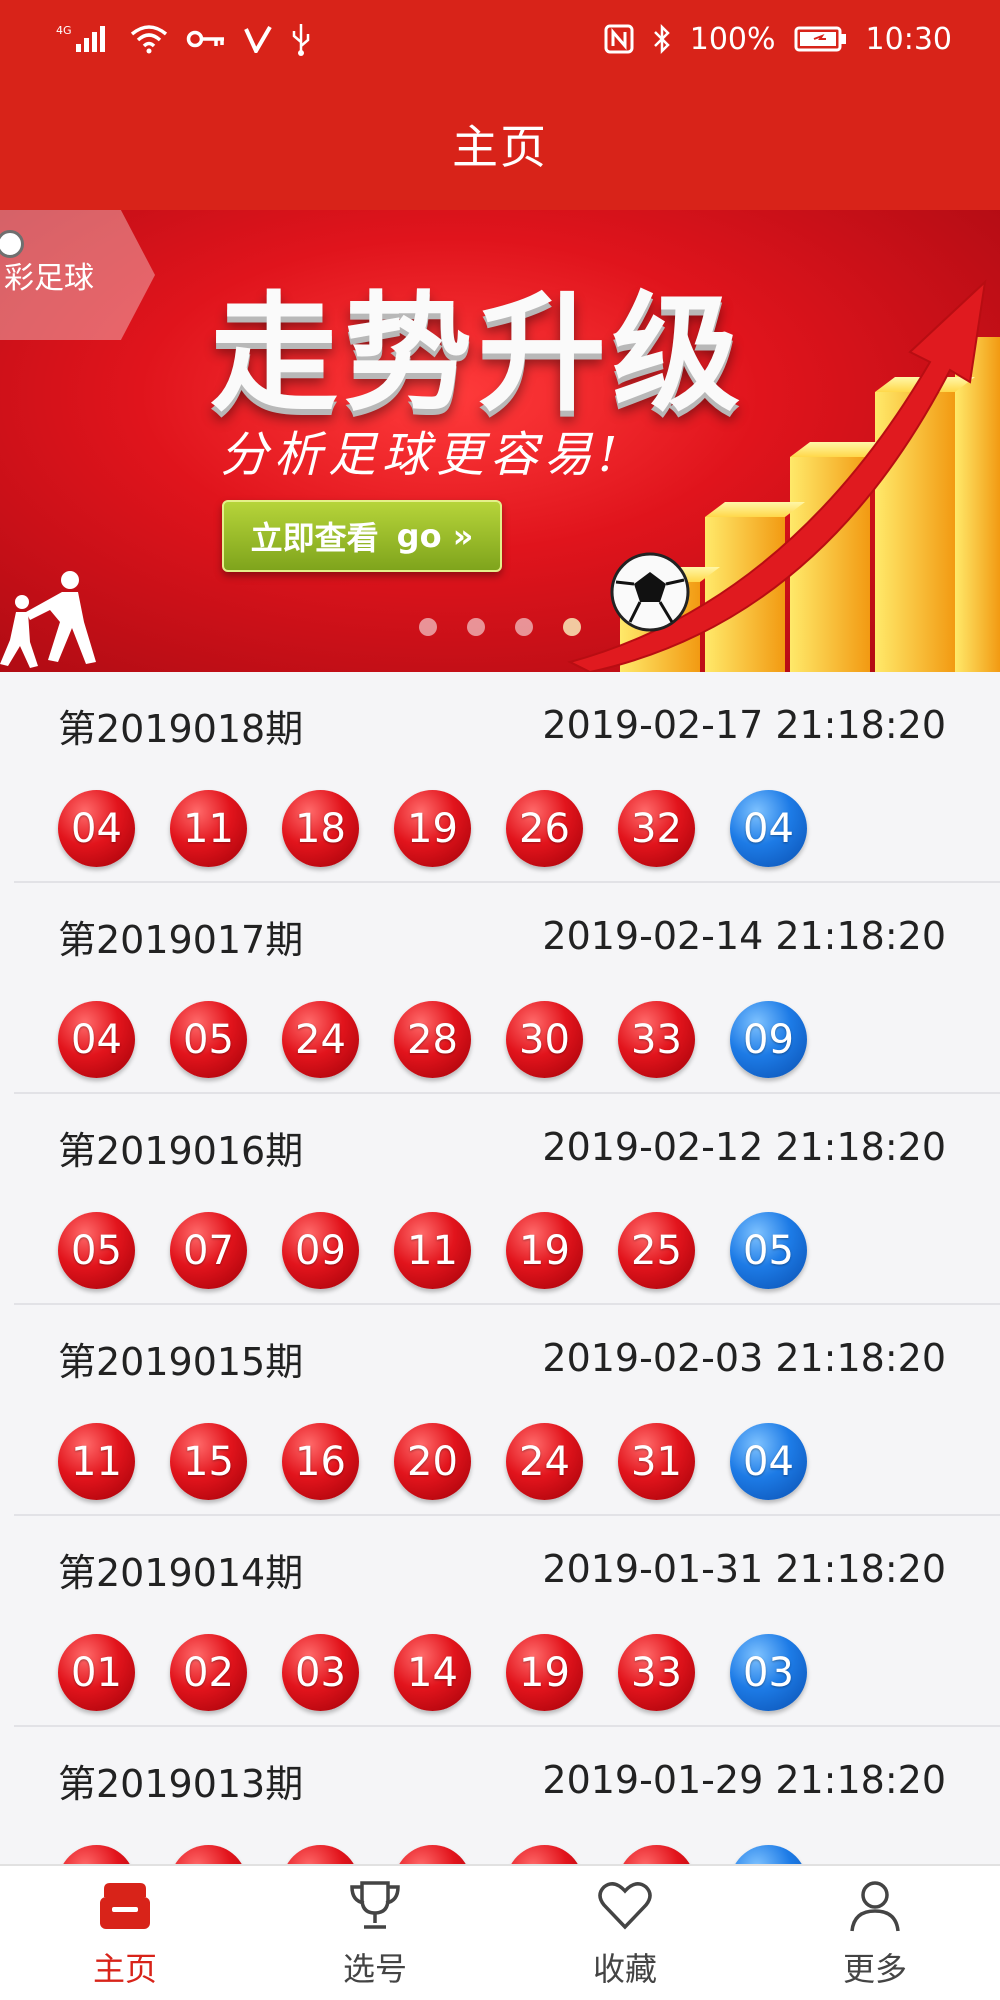 This screenshot has width=1000, height=2000. I want to click on draw-balls: 05 07 09 11 19 25 05, so click(502, 1250).